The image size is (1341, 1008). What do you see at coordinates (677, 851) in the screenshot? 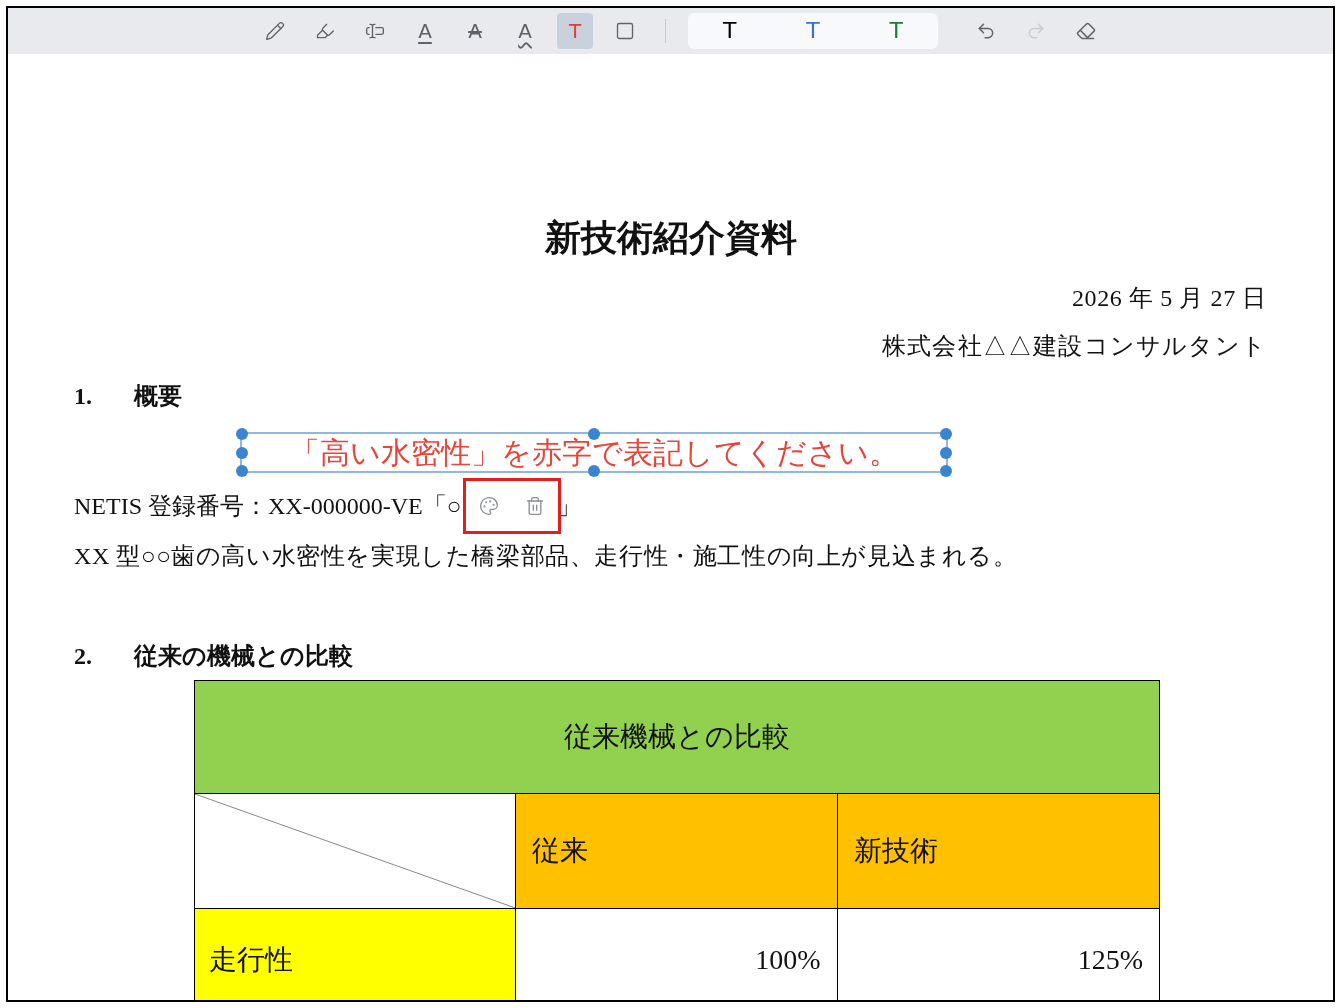
I see `table-header-cell: 従来` at bounding box center [677, 851].